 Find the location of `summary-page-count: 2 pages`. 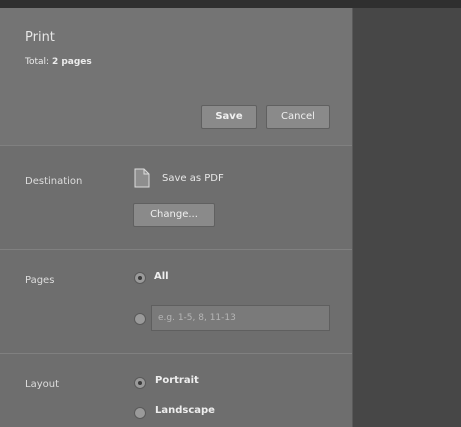

summary-page-count: 2 pages is located at coordinates (71, 62).